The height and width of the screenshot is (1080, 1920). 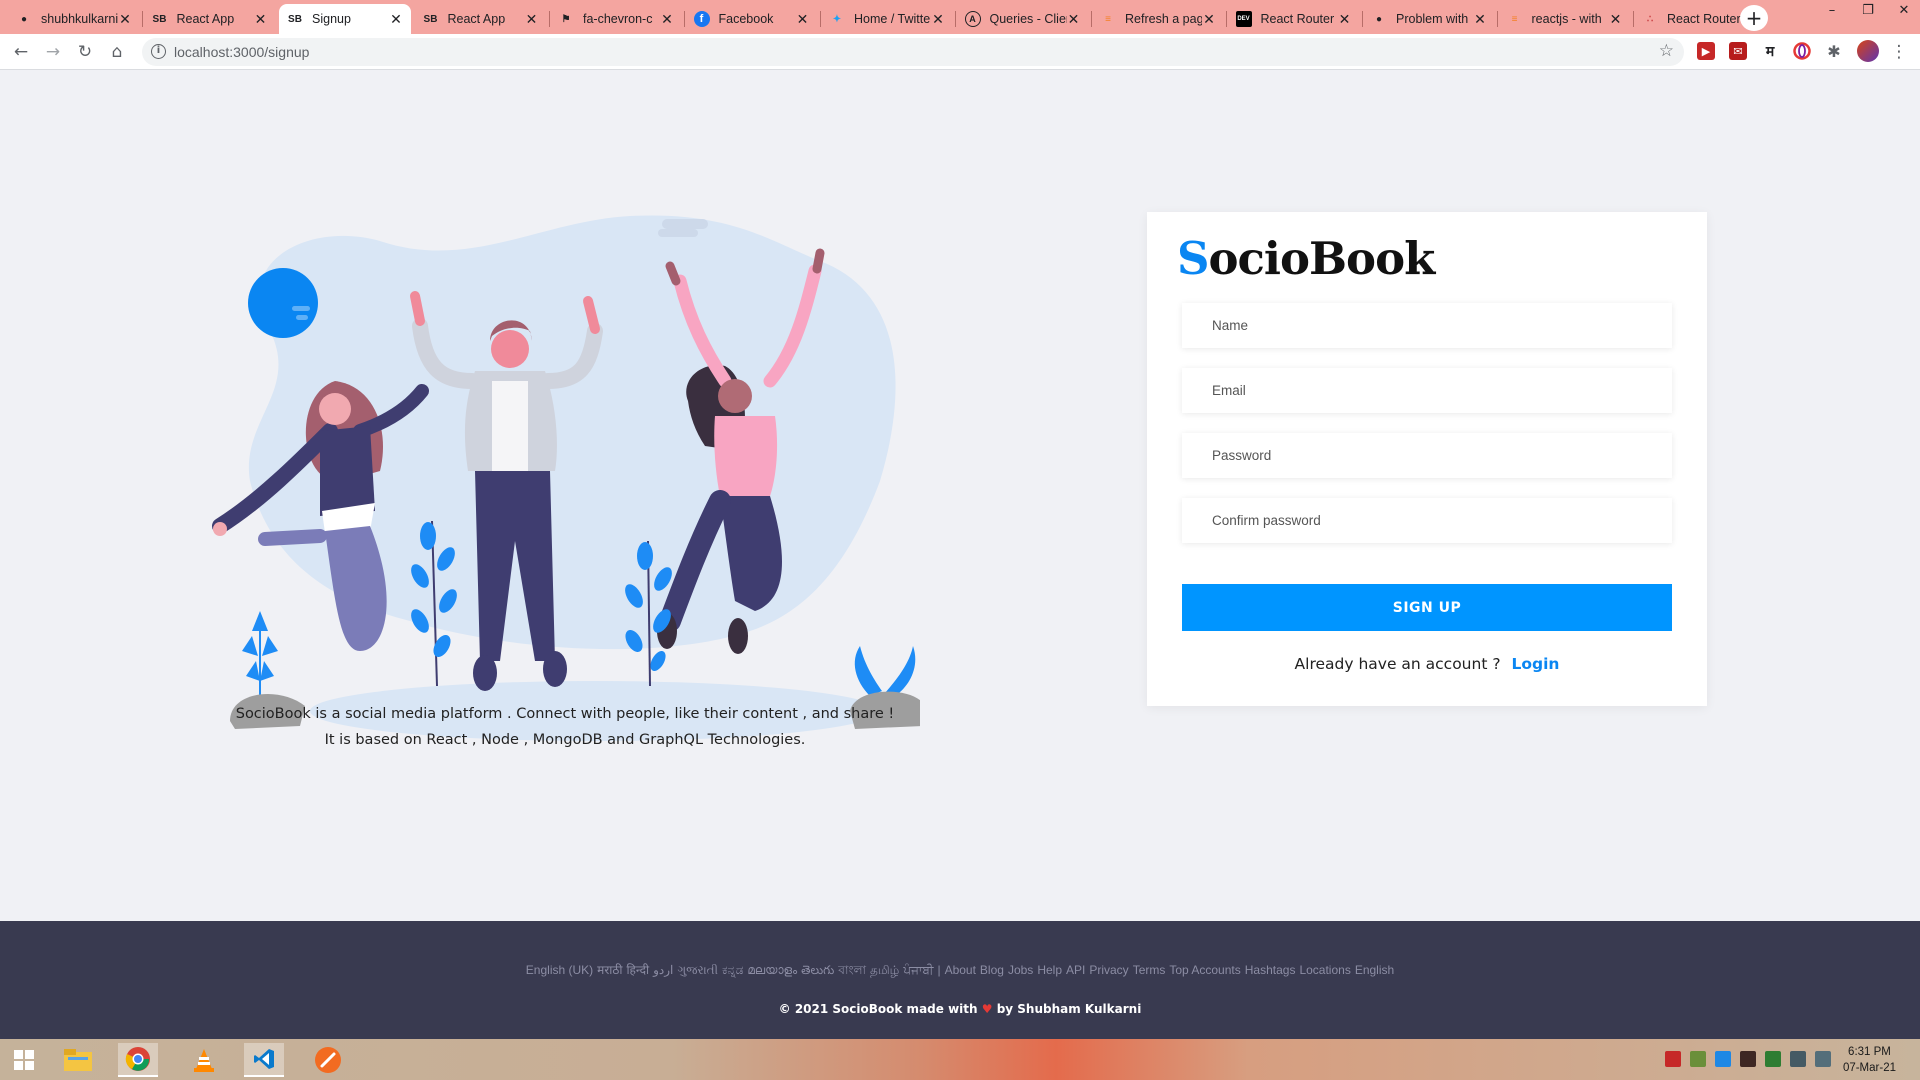 What do you see at coordinates (887, 19) in the screenshot?
I see `browser-tab: ✦ Home / Twitter ✕` at bounding box center [887, 19].